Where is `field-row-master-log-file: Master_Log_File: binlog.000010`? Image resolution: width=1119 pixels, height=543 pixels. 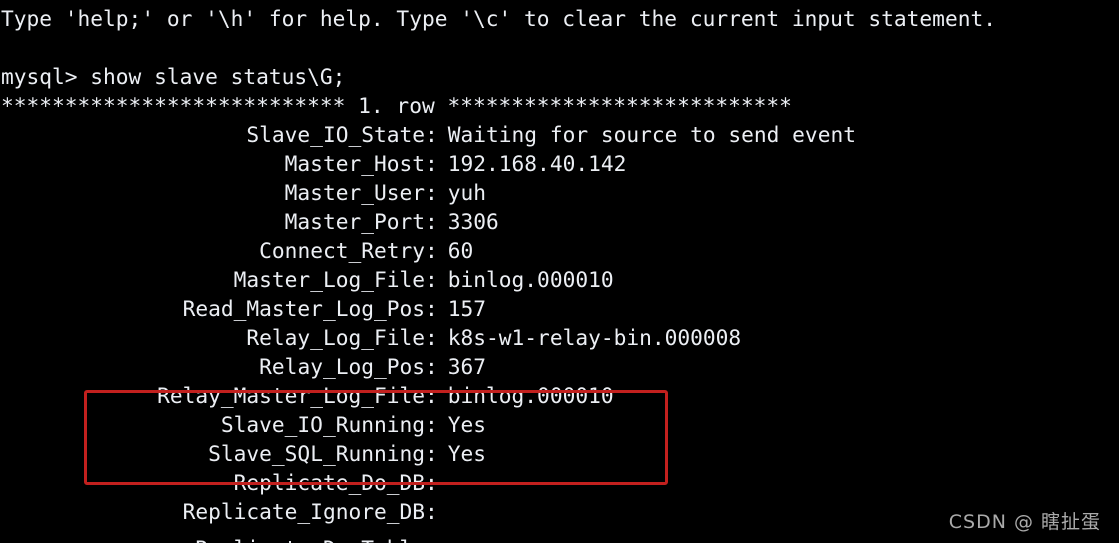 field-row-master-log-file: Master_Log_File: binlog.000010 is located at coordinates (559, 279).